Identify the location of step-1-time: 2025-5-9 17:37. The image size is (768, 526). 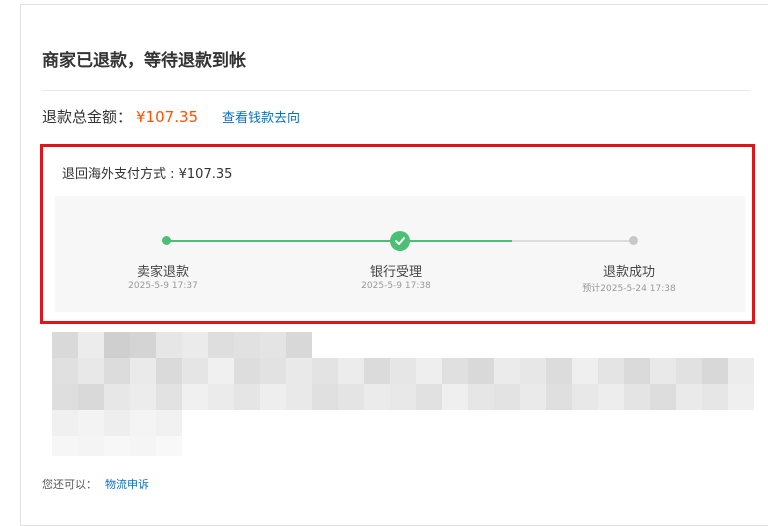
(163, 286).